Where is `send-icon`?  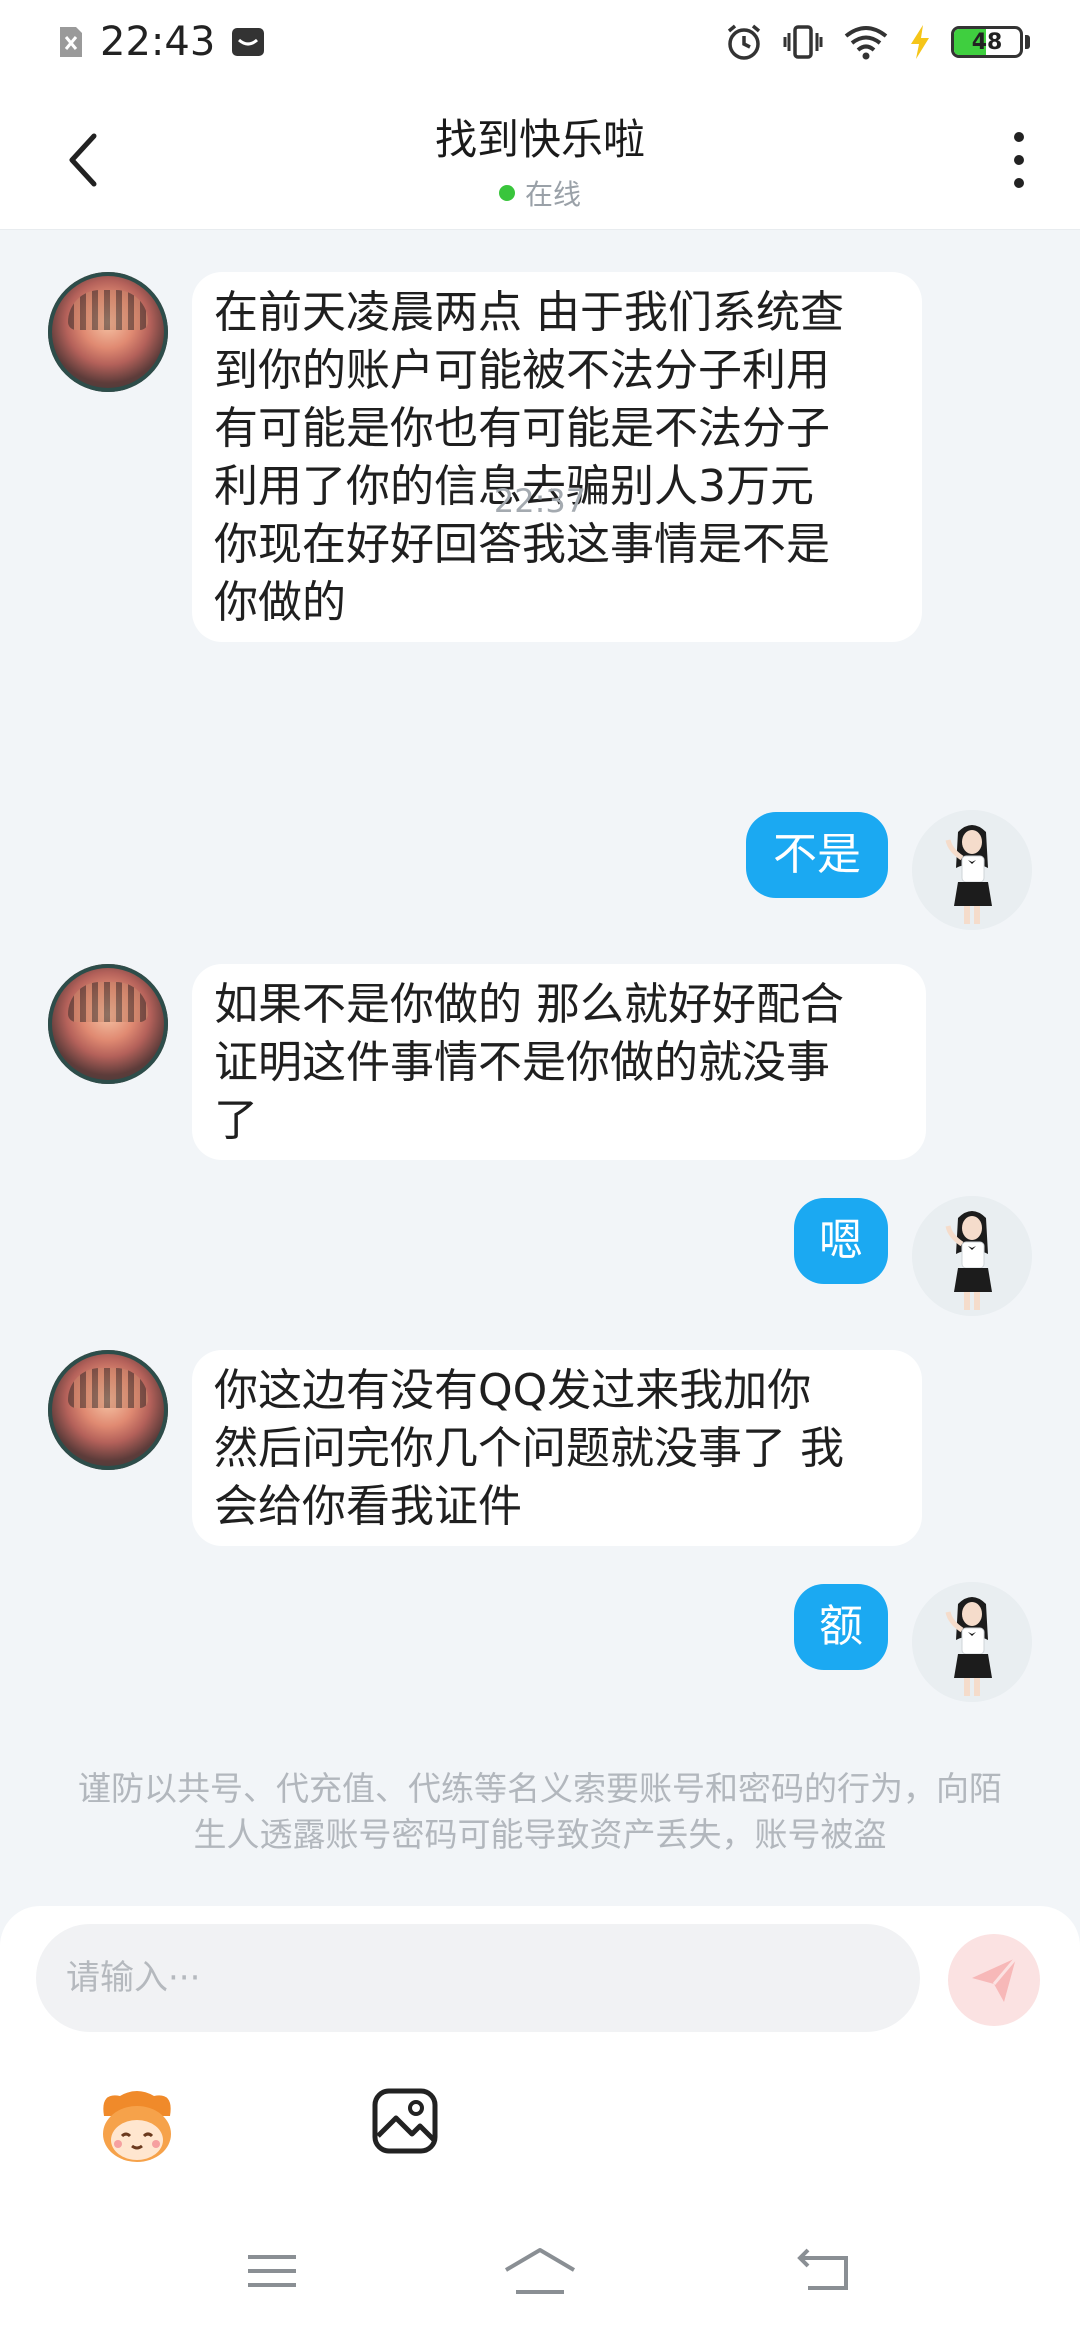 send-icon is located at coordinates (995, 1979).